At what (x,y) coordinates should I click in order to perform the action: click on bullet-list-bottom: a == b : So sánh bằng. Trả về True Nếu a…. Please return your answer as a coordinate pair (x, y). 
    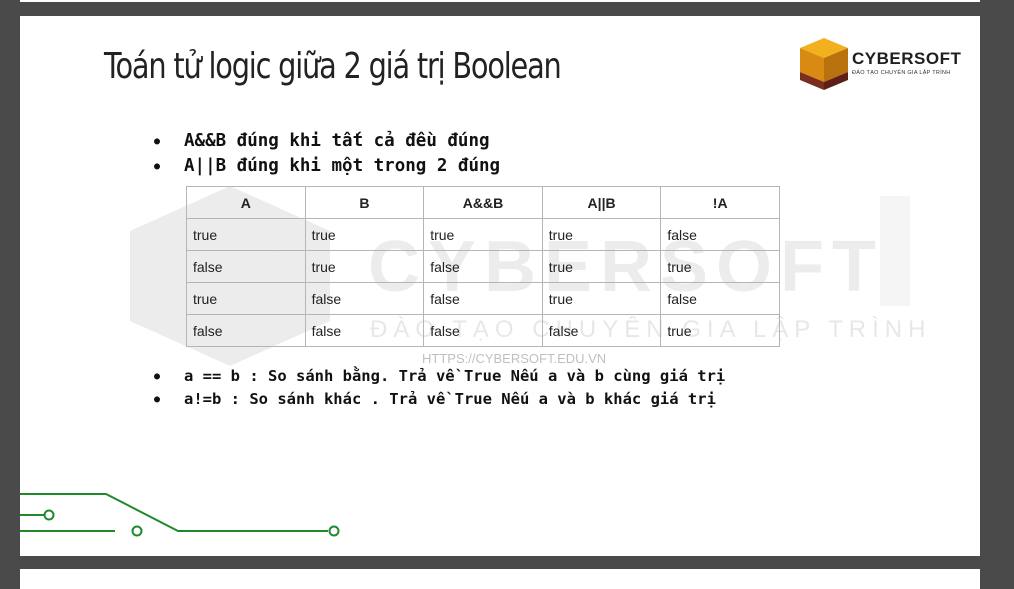
    Looking at the image, I should click on (439, 388).